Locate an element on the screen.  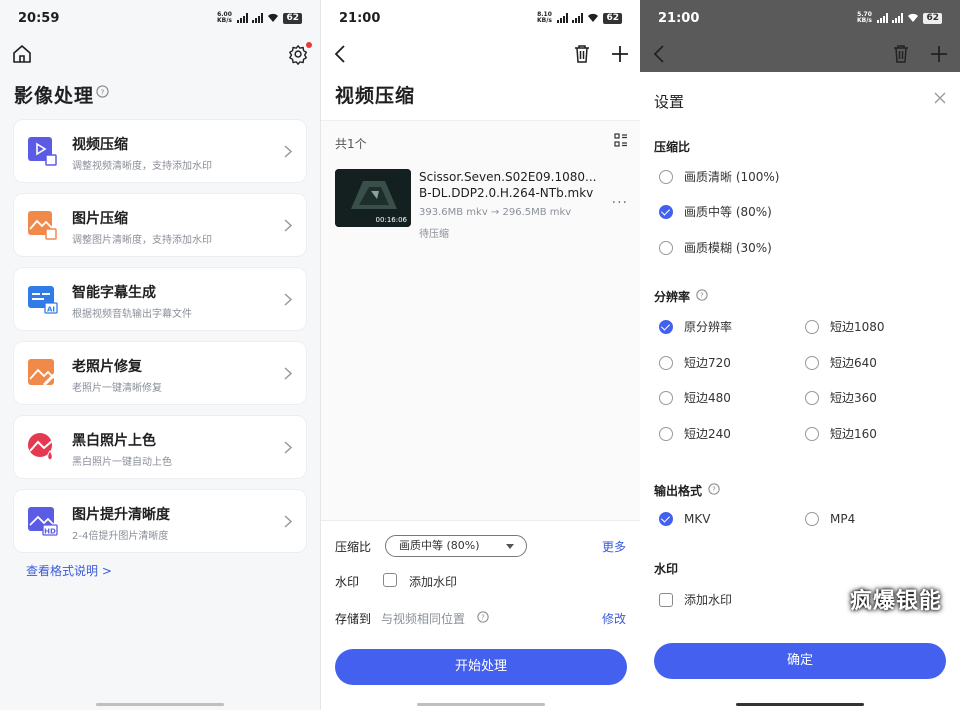
resolution-section-title: 分辨率 is located at coordinates (672, 297).